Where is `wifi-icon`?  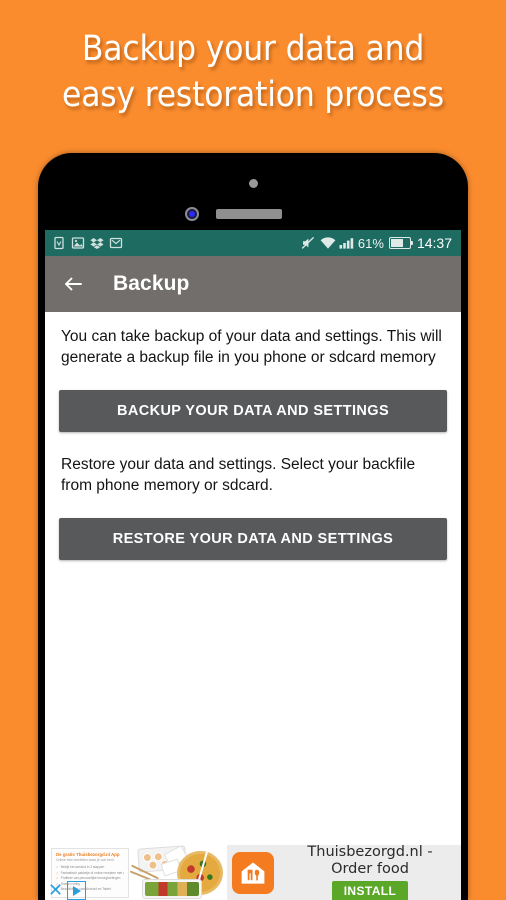
wifi-icon is located at coordinates (328, 243).